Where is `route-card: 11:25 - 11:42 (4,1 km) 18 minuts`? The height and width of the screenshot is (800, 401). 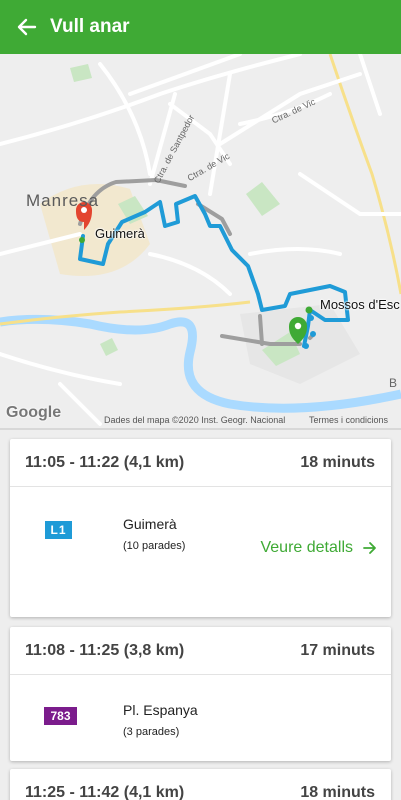
route-card: 11:25 - 11:42 (4,1 km) 18 minuts is located at coordinates (200, 784).